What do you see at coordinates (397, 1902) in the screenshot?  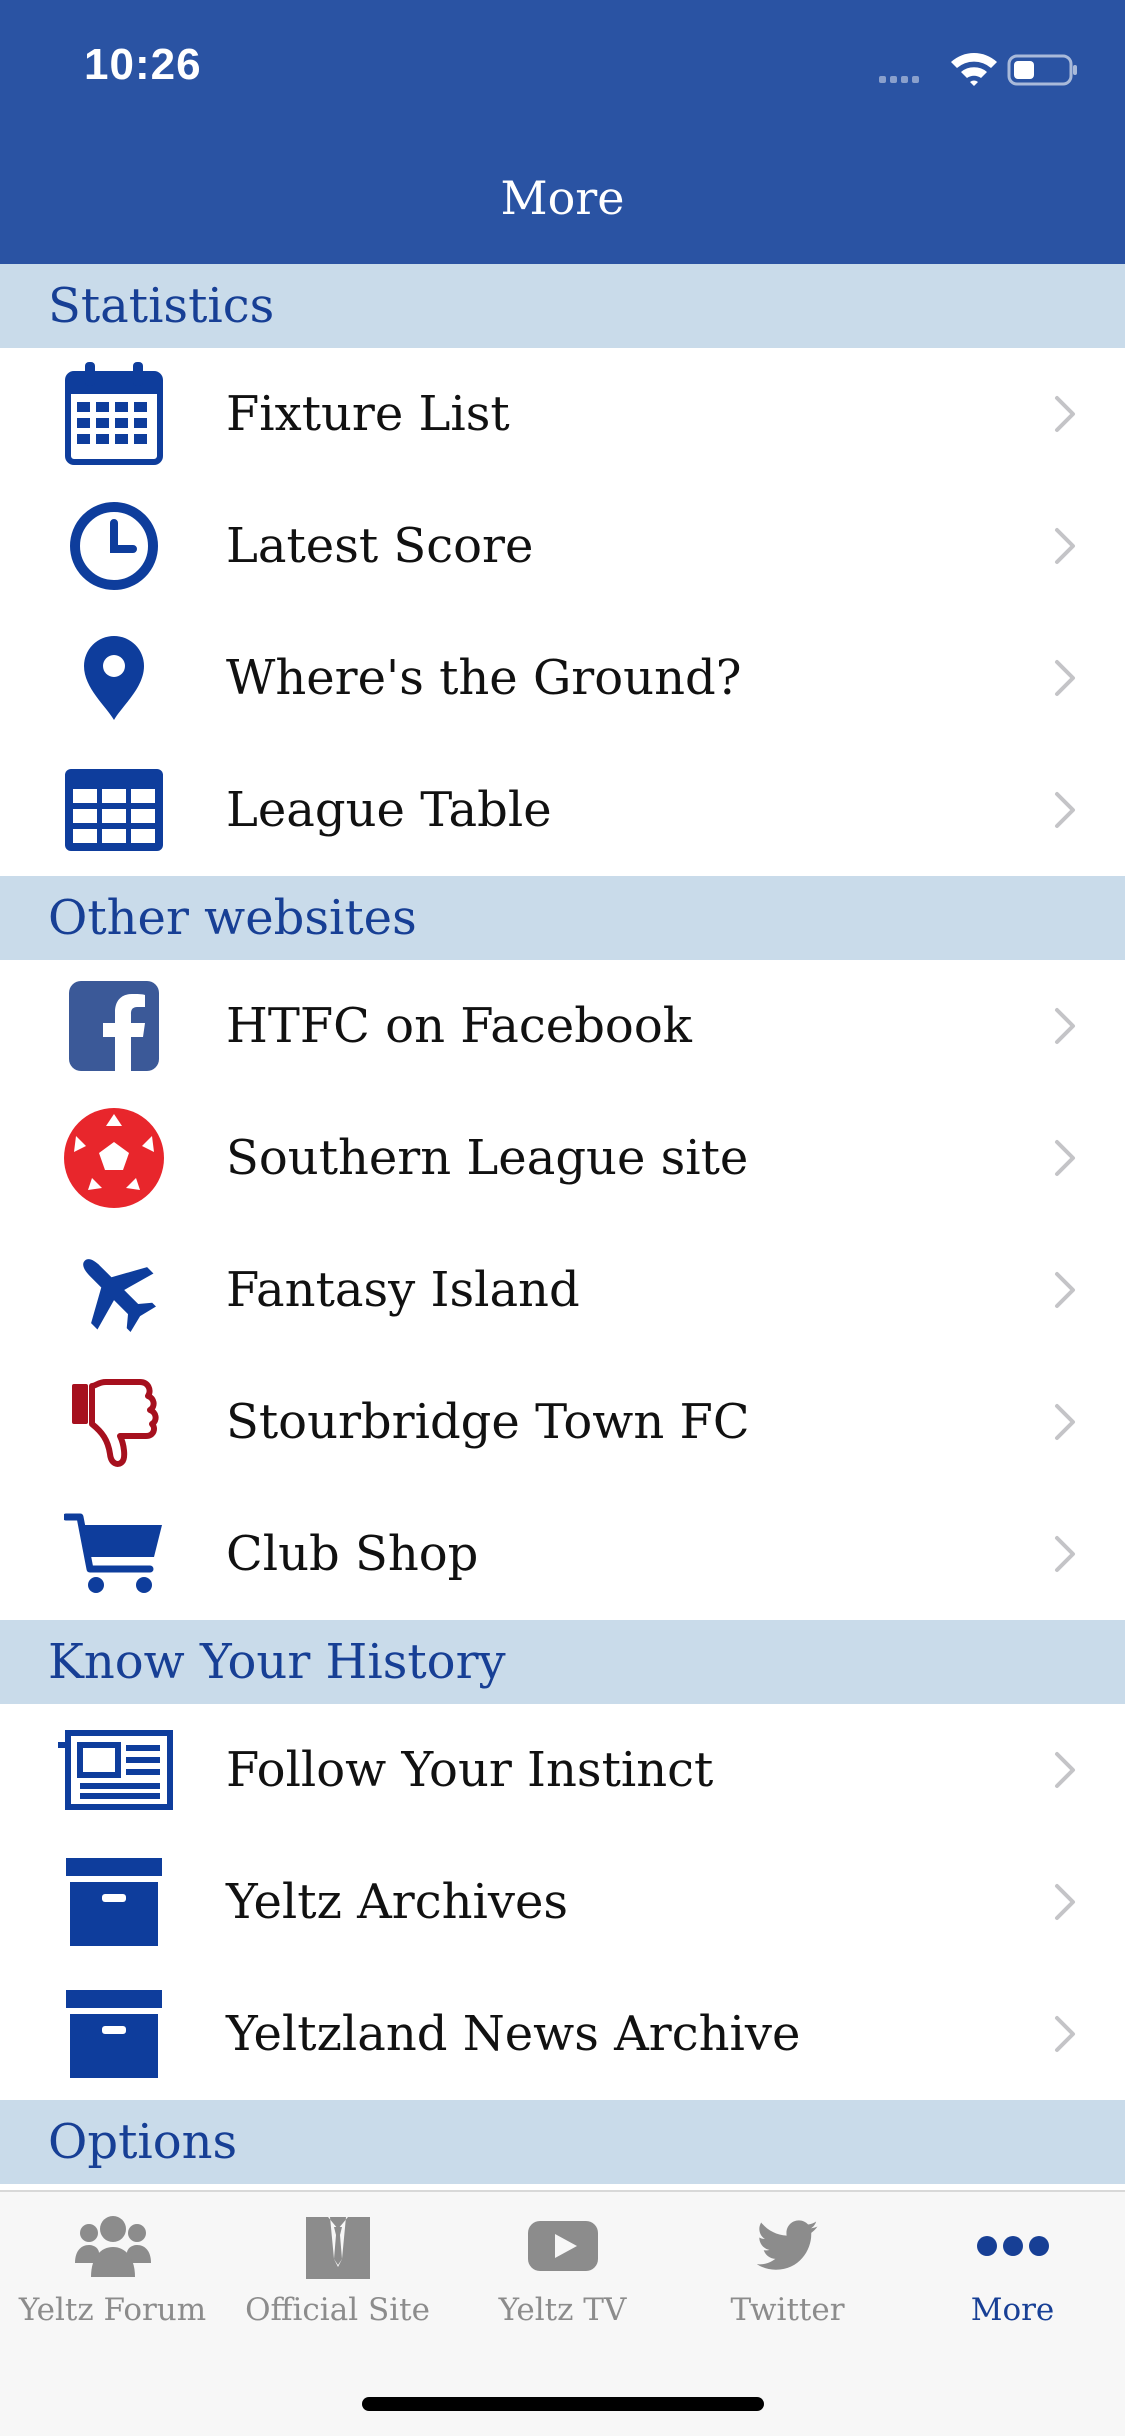 I see `list-item-label: Yeltz Archives` at bounding box center [397, 1902].